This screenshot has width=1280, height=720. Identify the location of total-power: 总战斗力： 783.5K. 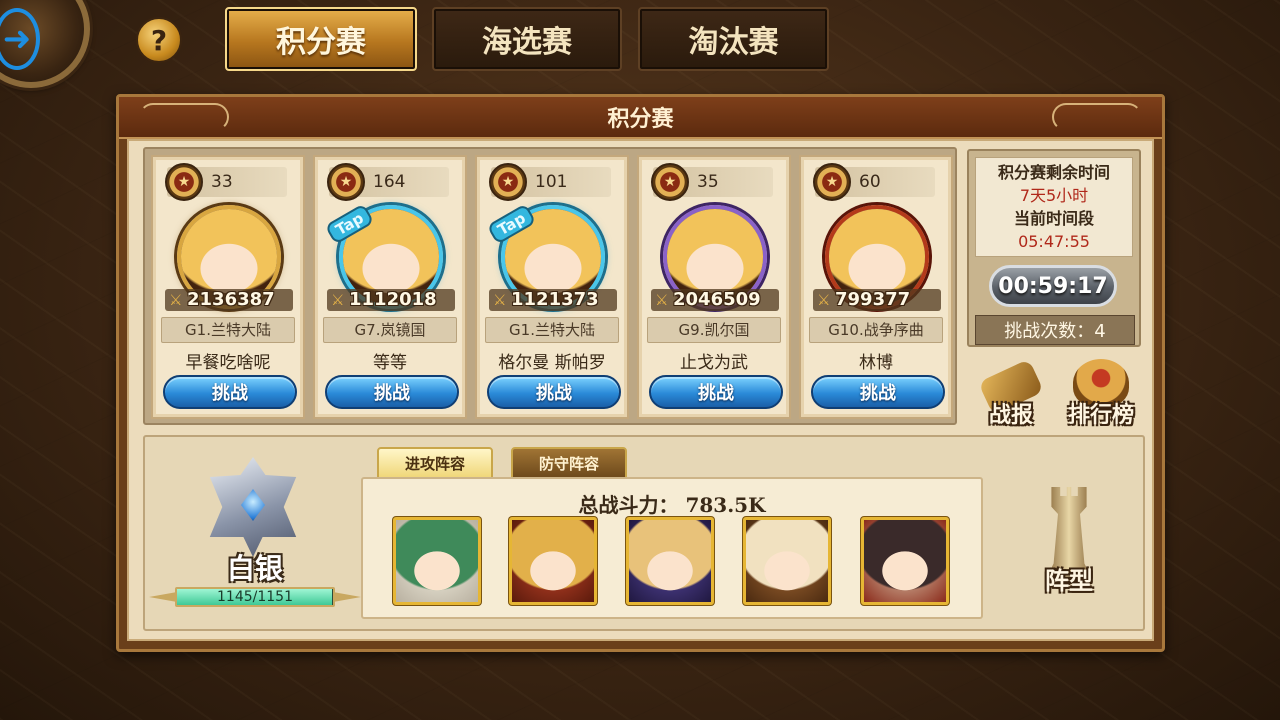
(672, 503).